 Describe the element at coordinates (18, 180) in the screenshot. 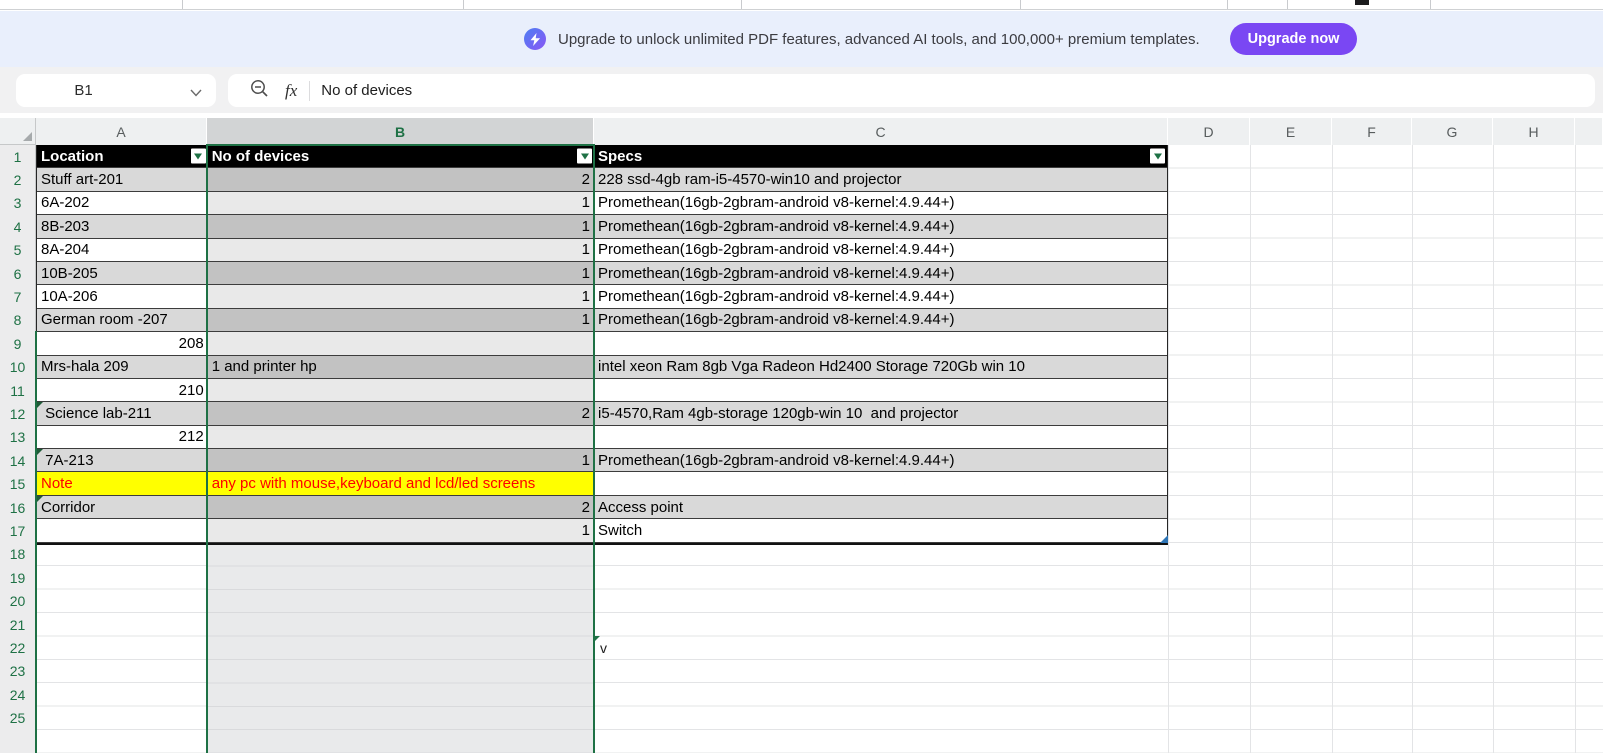

I see `row-header-2: 2` at that location.